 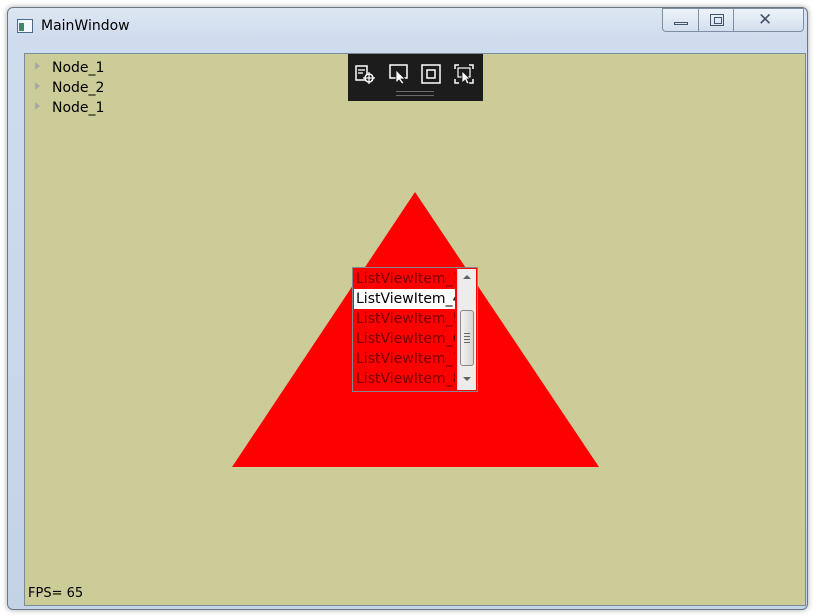 I want to click on tree-item: Node_2, so click(x=69, y=88).